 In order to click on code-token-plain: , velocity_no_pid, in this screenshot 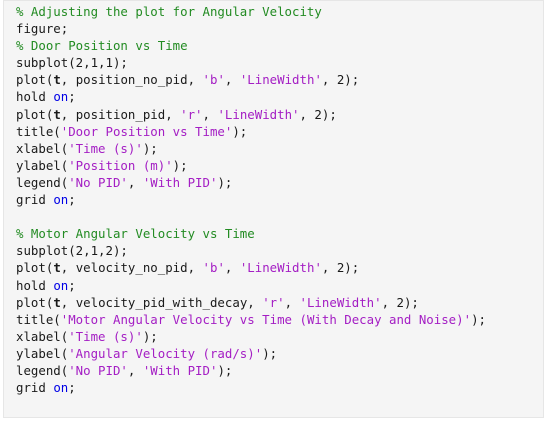, I will do `click(131, 268)`.